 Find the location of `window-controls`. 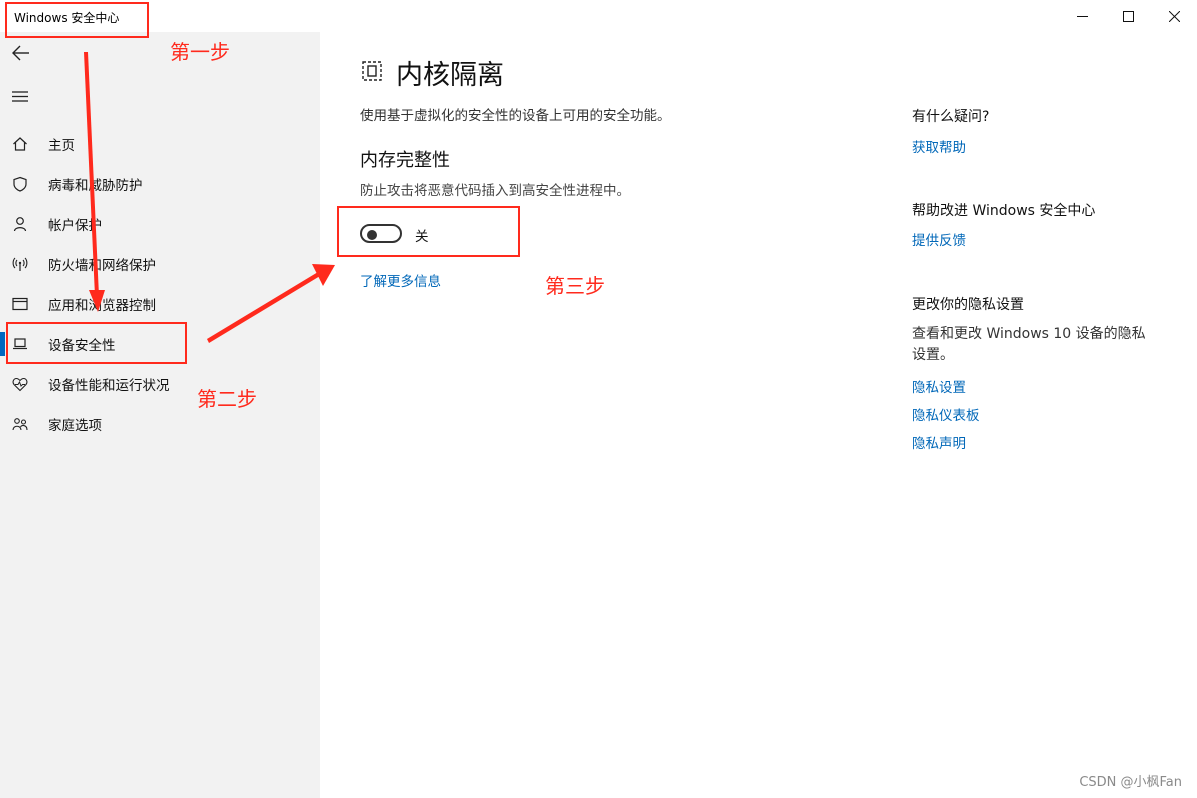

window-controls is located at coordinates (1128, 16).